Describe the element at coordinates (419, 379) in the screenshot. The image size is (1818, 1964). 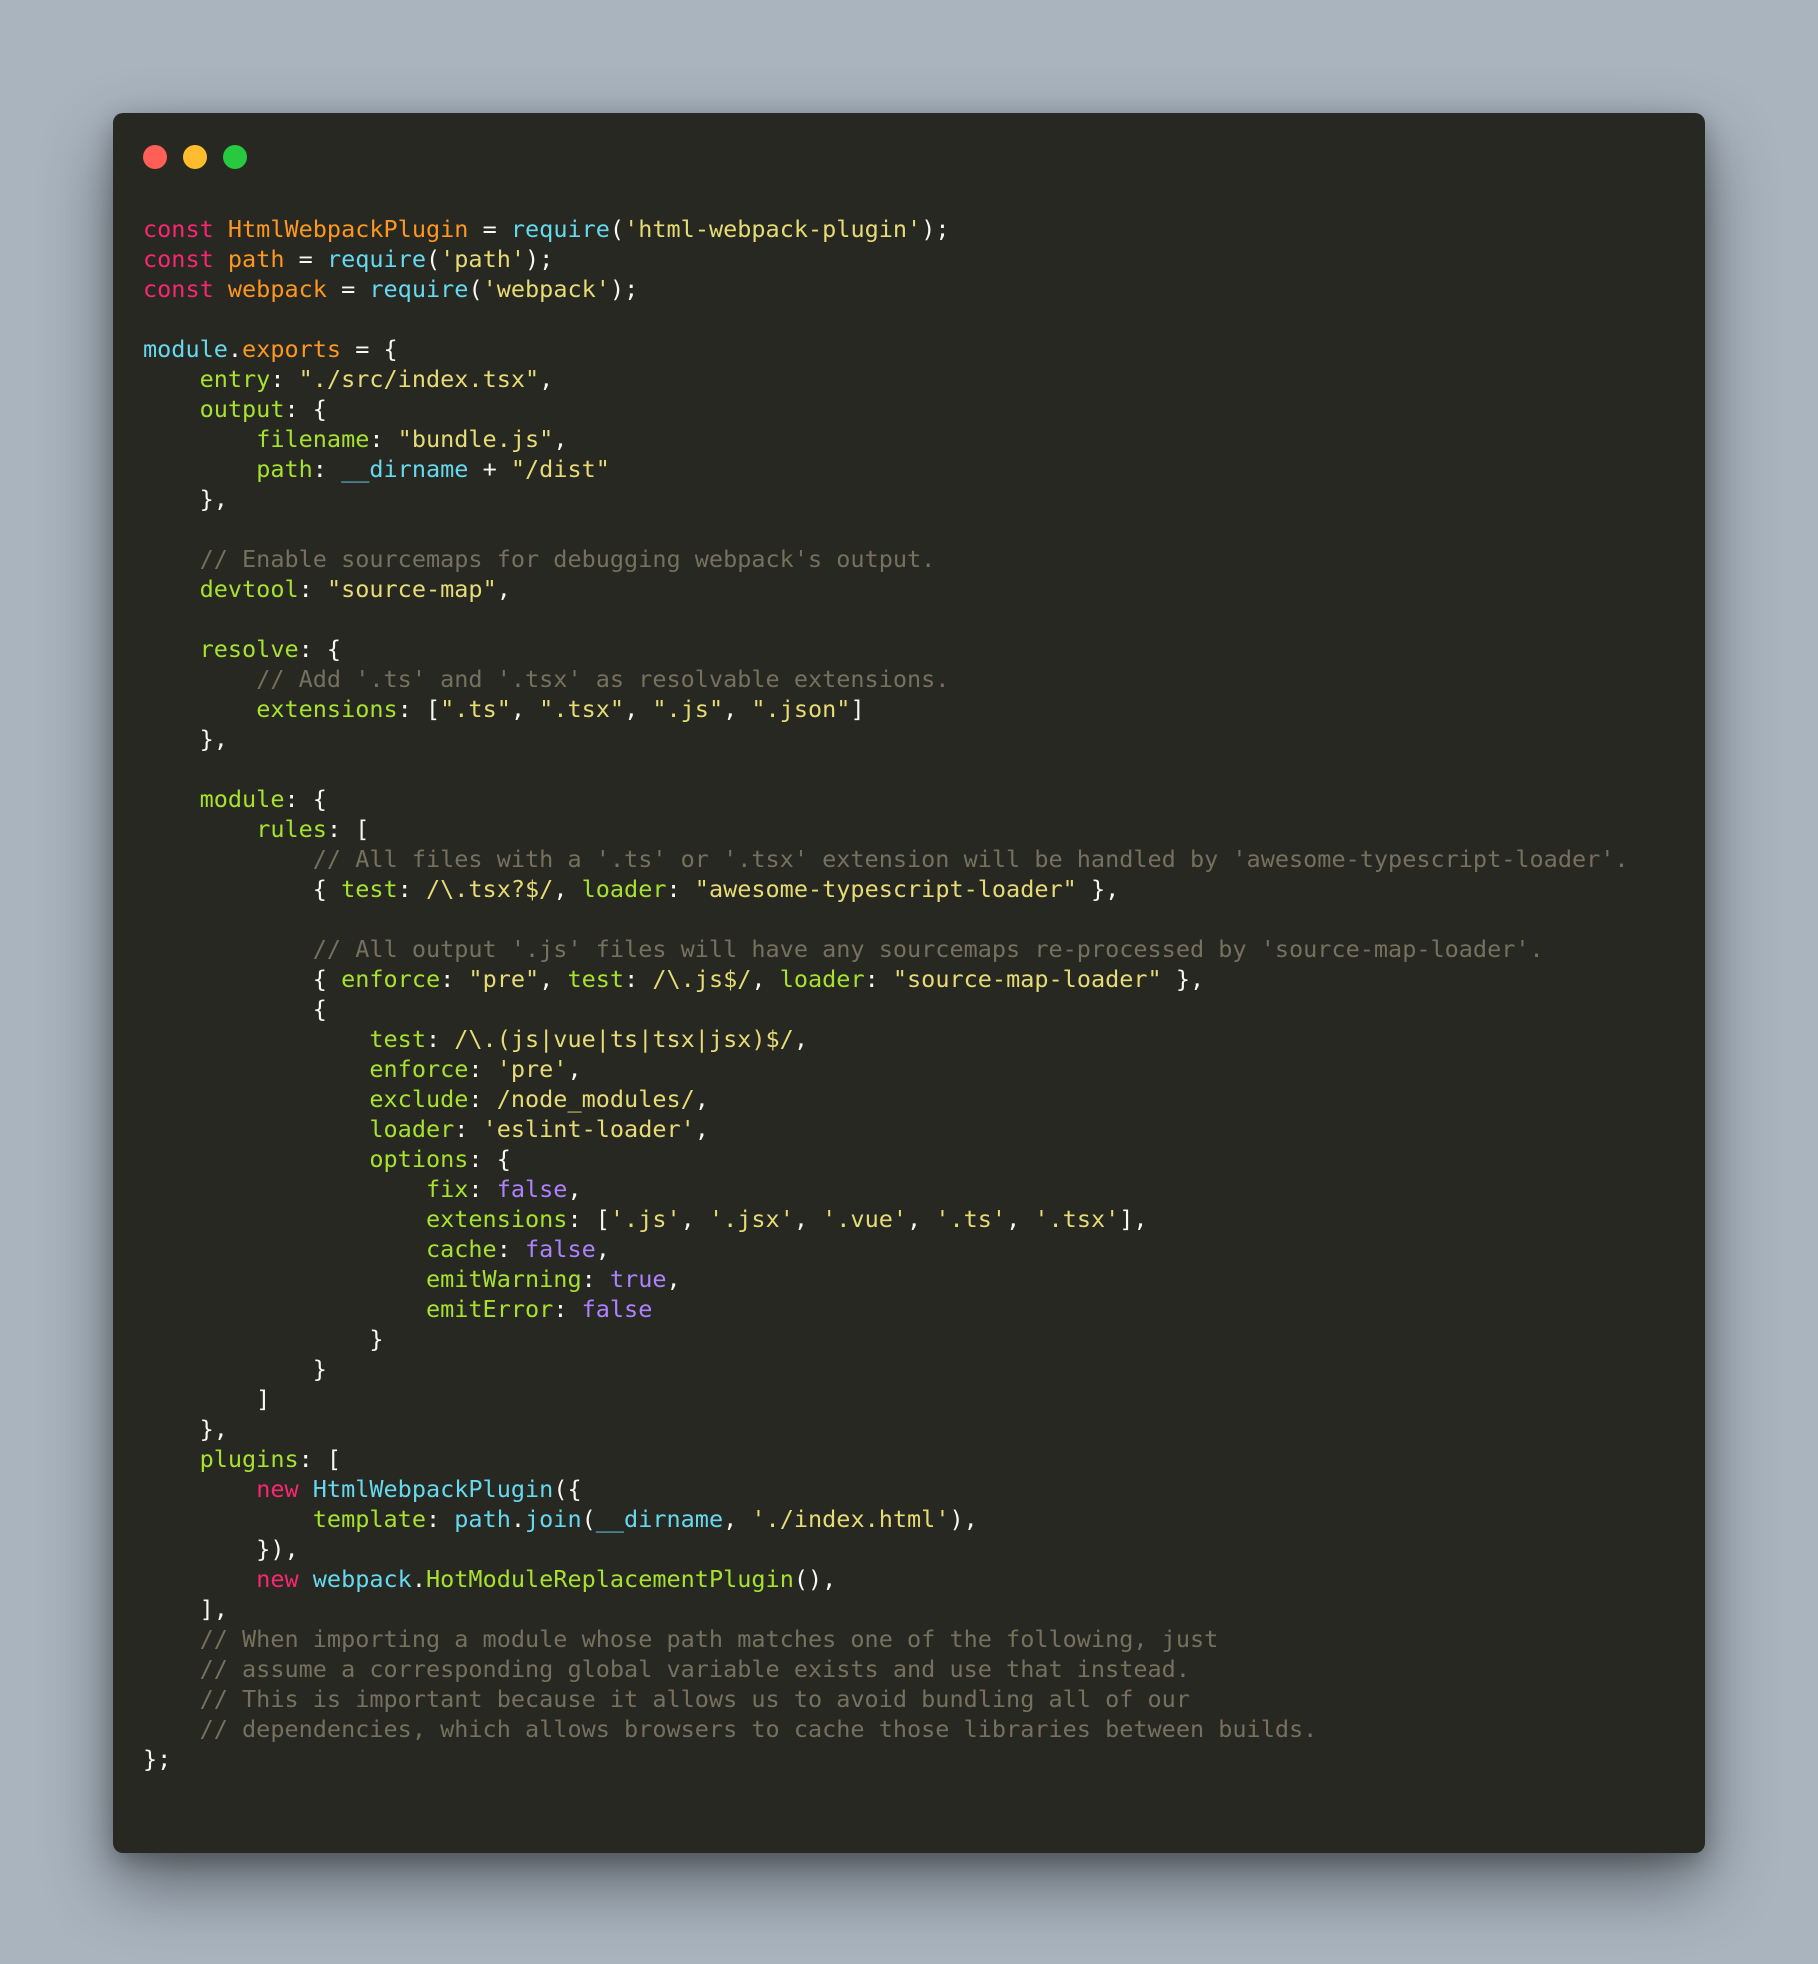
I see `code-token: "./src/index.tsx"` at that location.